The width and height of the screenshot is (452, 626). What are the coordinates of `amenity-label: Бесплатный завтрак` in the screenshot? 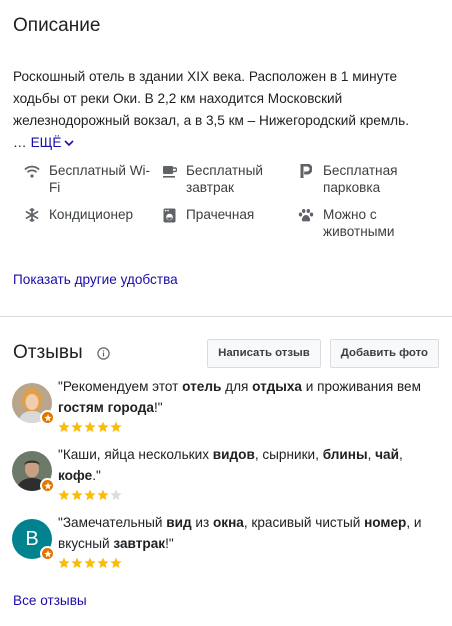 It's located at (224, 179).